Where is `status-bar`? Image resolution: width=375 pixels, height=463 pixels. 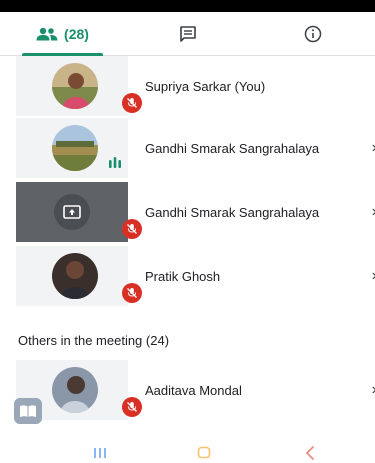
status-bar is located at coordinates (187, 6).